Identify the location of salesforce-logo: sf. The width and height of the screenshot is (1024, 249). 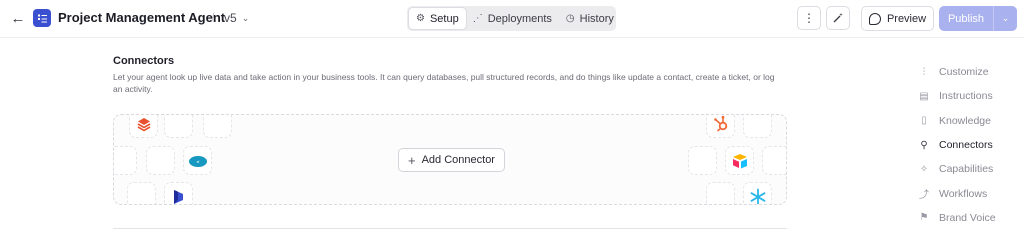
(197, 160).